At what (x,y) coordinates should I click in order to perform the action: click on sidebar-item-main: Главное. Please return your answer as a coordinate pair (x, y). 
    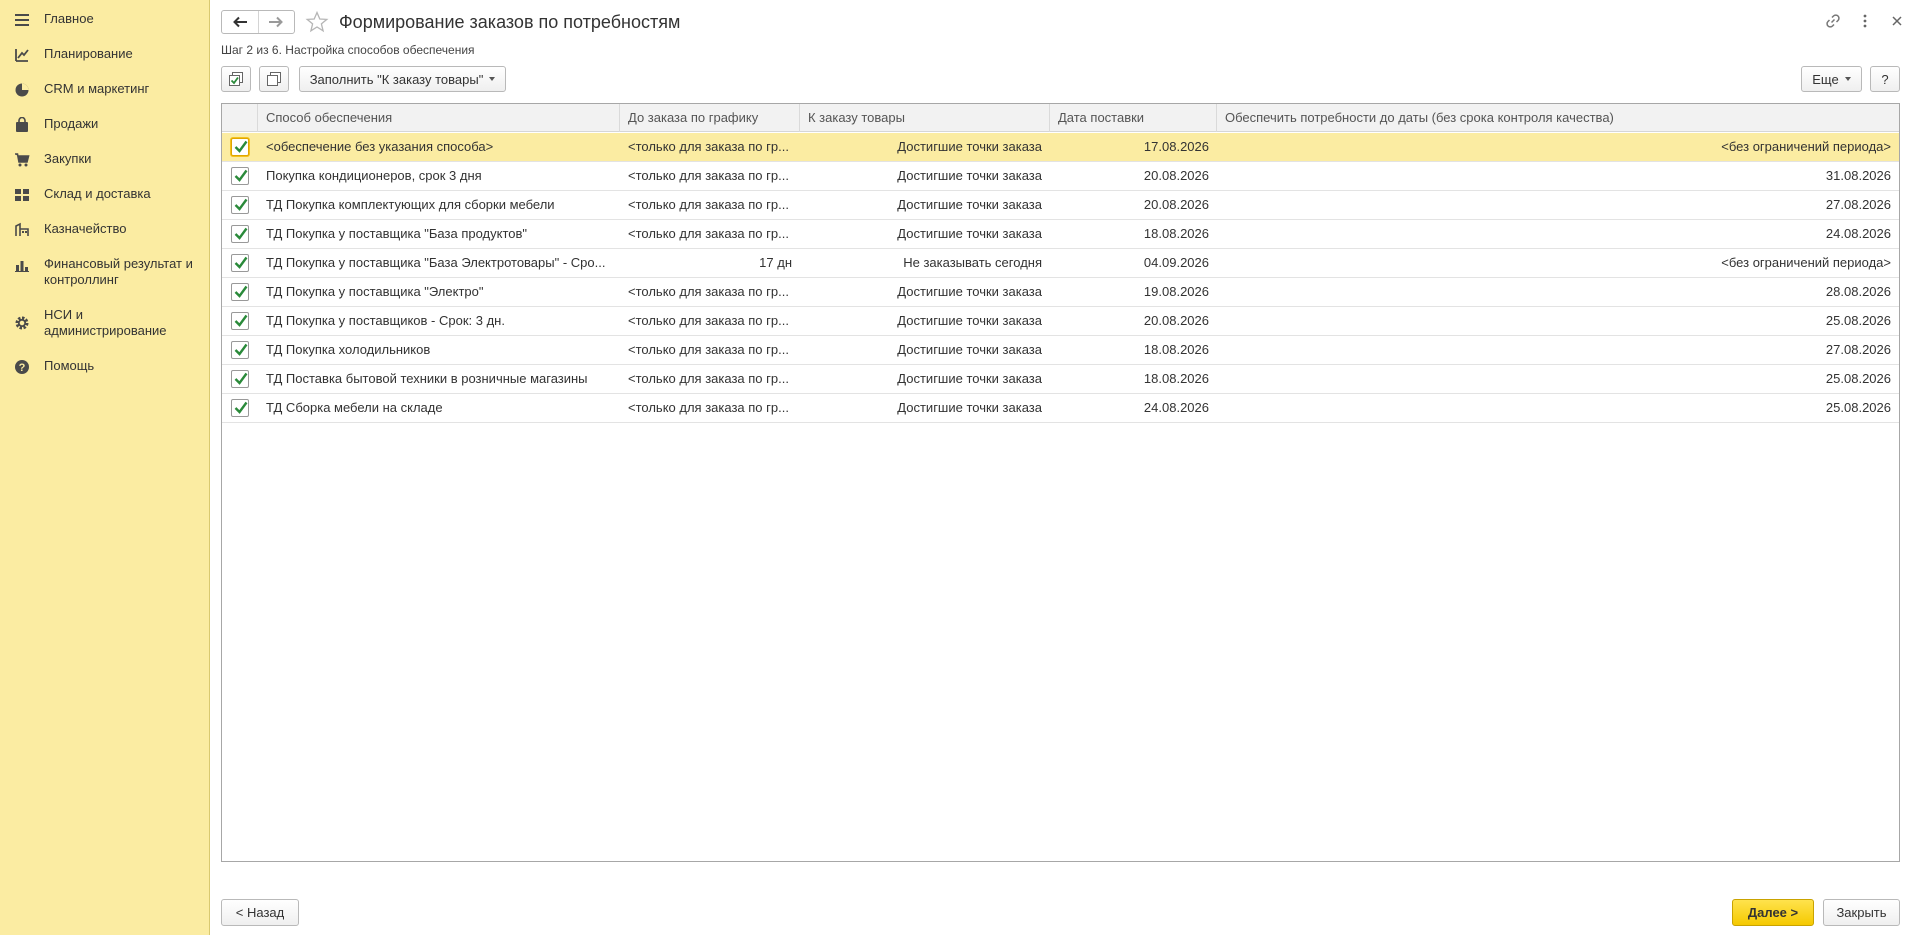
    Looking at the image, I should click on (104, 19).